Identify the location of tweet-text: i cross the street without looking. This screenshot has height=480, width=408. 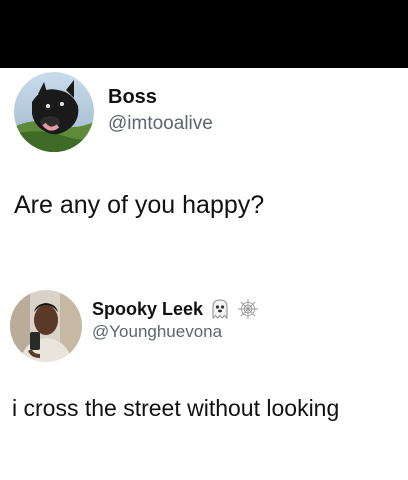
(176, 408).